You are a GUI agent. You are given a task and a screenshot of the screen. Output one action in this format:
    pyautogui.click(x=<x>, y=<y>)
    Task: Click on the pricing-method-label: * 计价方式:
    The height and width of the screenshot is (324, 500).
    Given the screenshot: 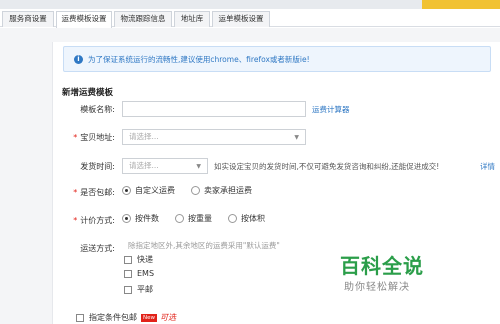 What is the action you would take?
    pyautogui.click(x=94, y=220)
    